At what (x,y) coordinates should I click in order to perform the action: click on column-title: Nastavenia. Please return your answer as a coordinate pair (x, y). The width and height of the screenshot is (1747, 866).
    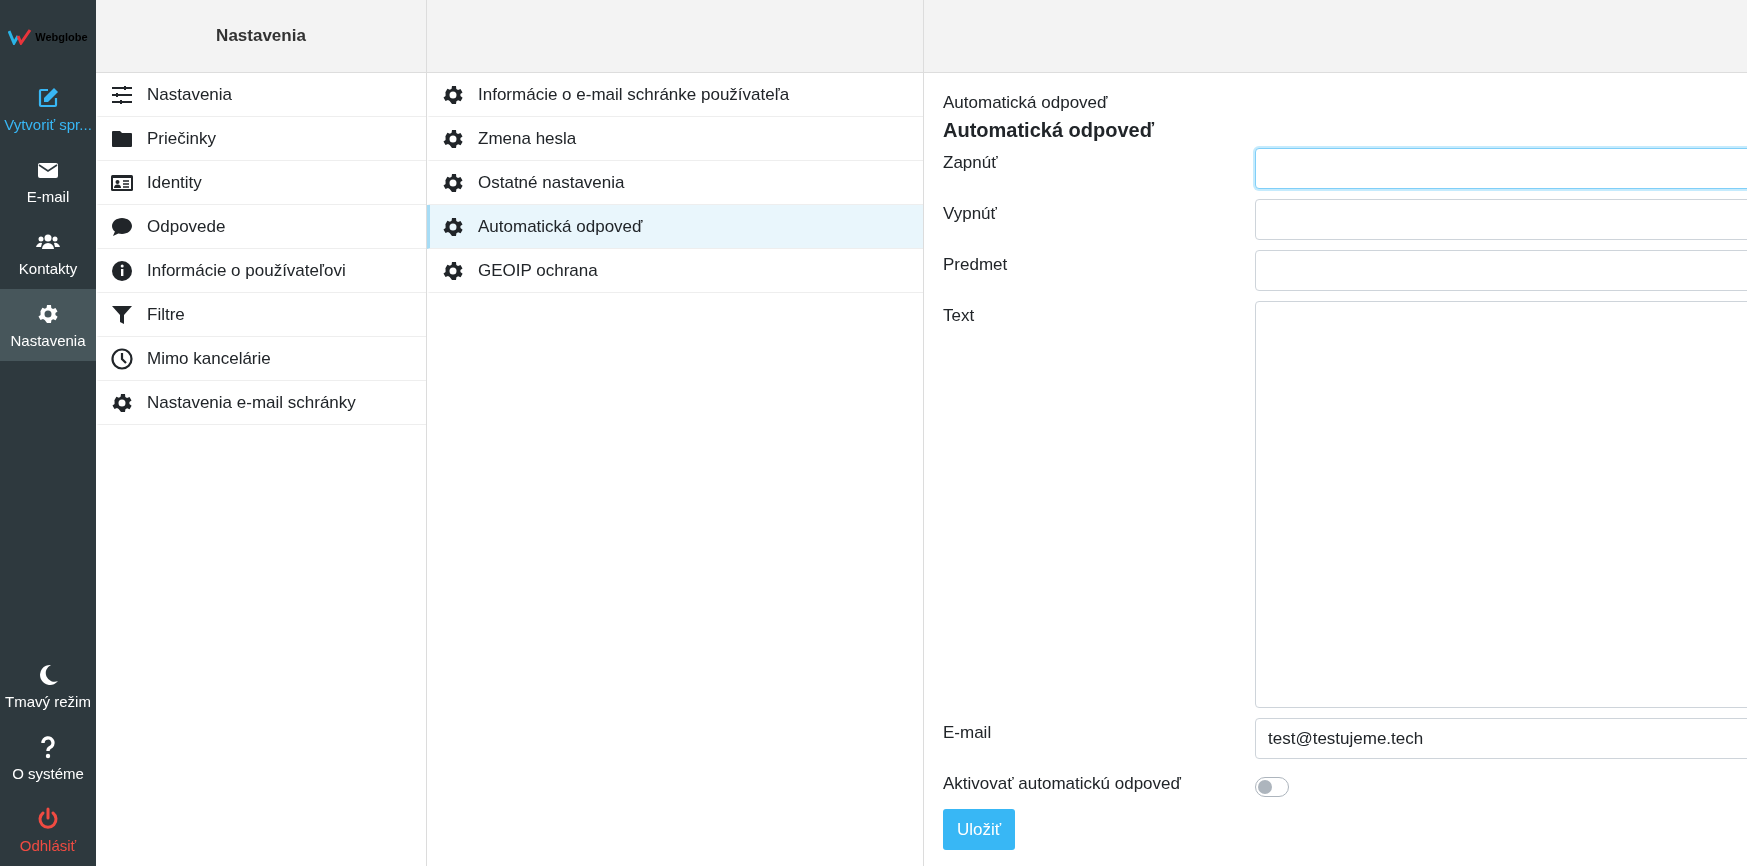
    Looking at the image, I should click on (261, 36).